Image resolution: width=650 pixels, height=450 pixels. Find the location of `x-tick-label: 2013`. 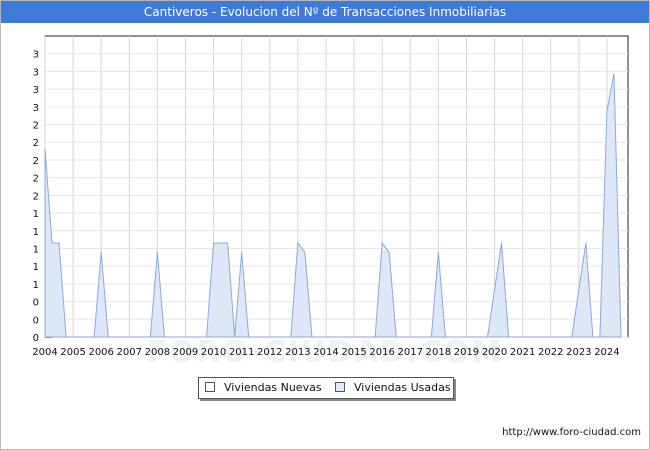

x-tick-label: 2013 is located at coordinates (297, 352).